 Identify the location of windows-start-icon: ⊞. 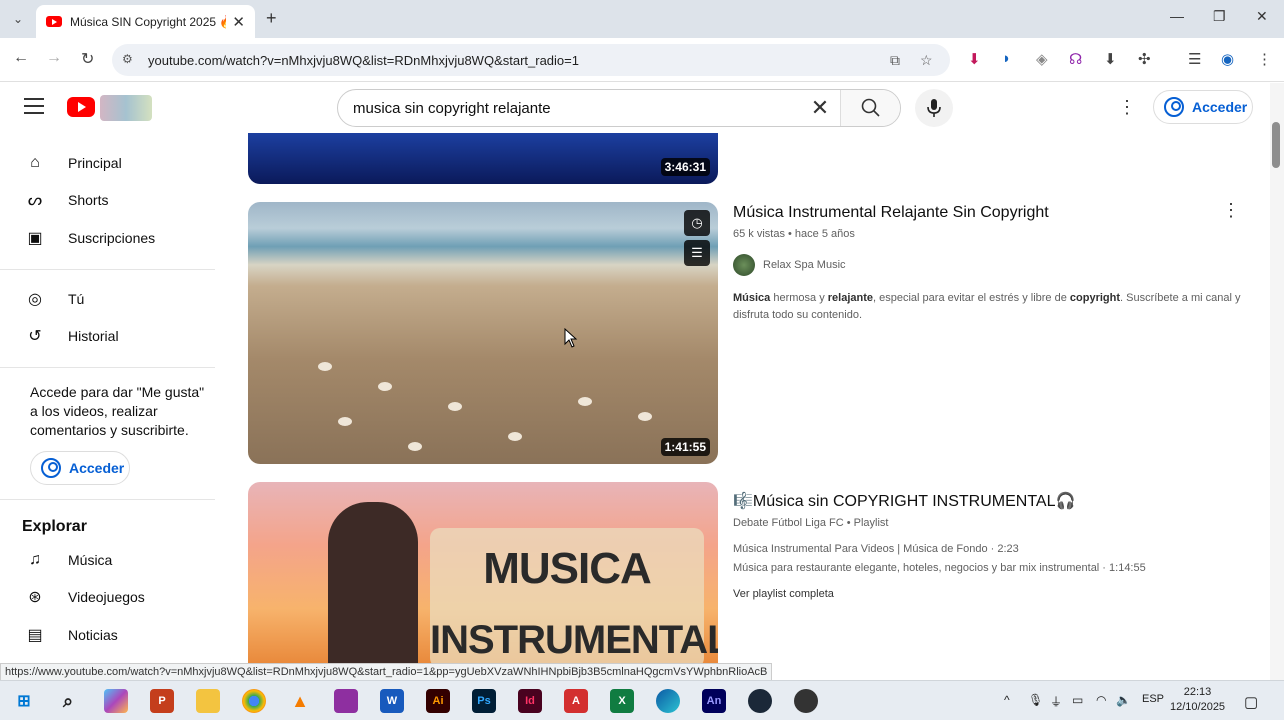
(24, 701).